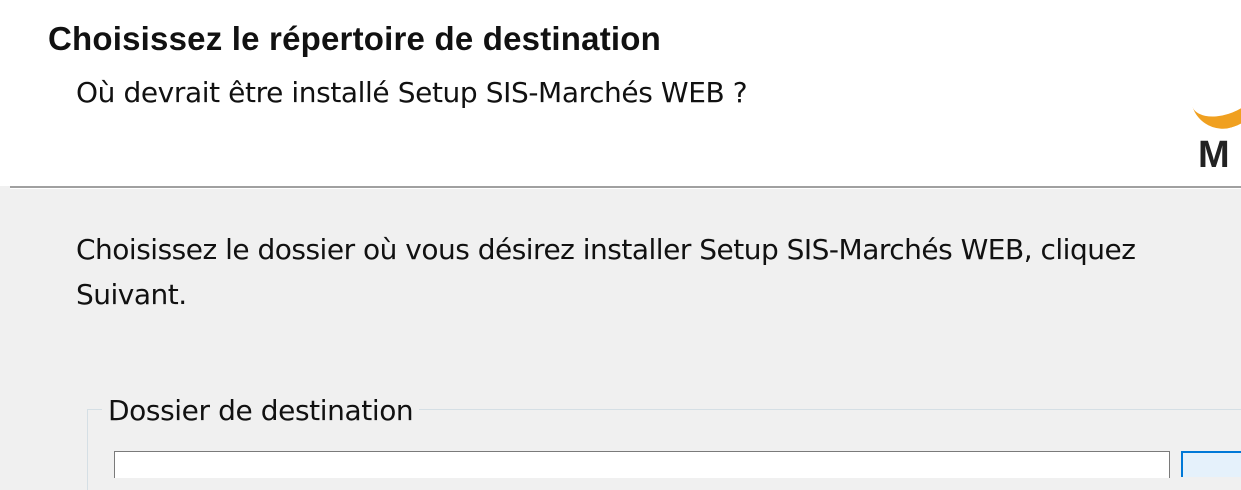 The height and width of the screenshot is (490, 1241). What do you see at coordinates (261, 410) in the screenshot?
I see `destination-group-label: Dossier de destination` at bounding box center [261, 410].